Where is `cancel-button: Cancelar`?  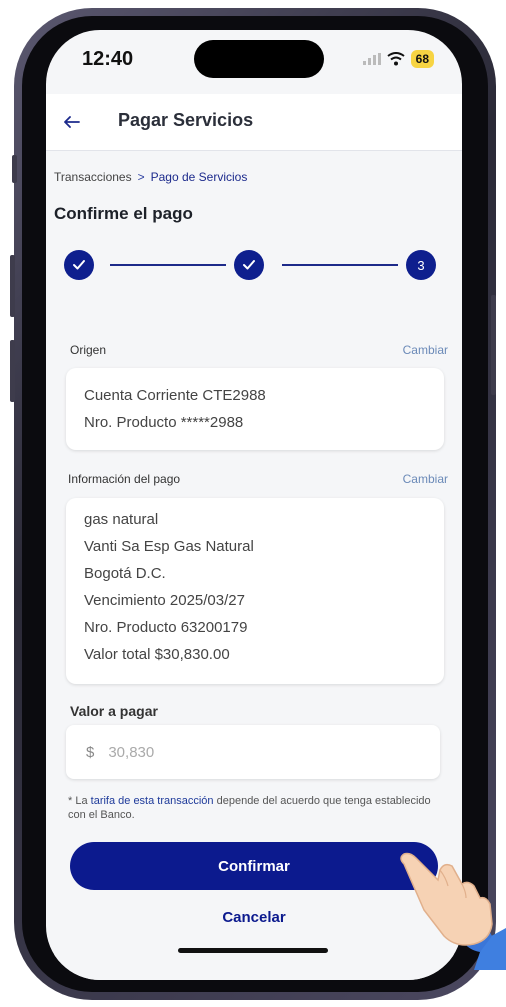 cancel-button: Cancelar is located at coordinates (254, 920).